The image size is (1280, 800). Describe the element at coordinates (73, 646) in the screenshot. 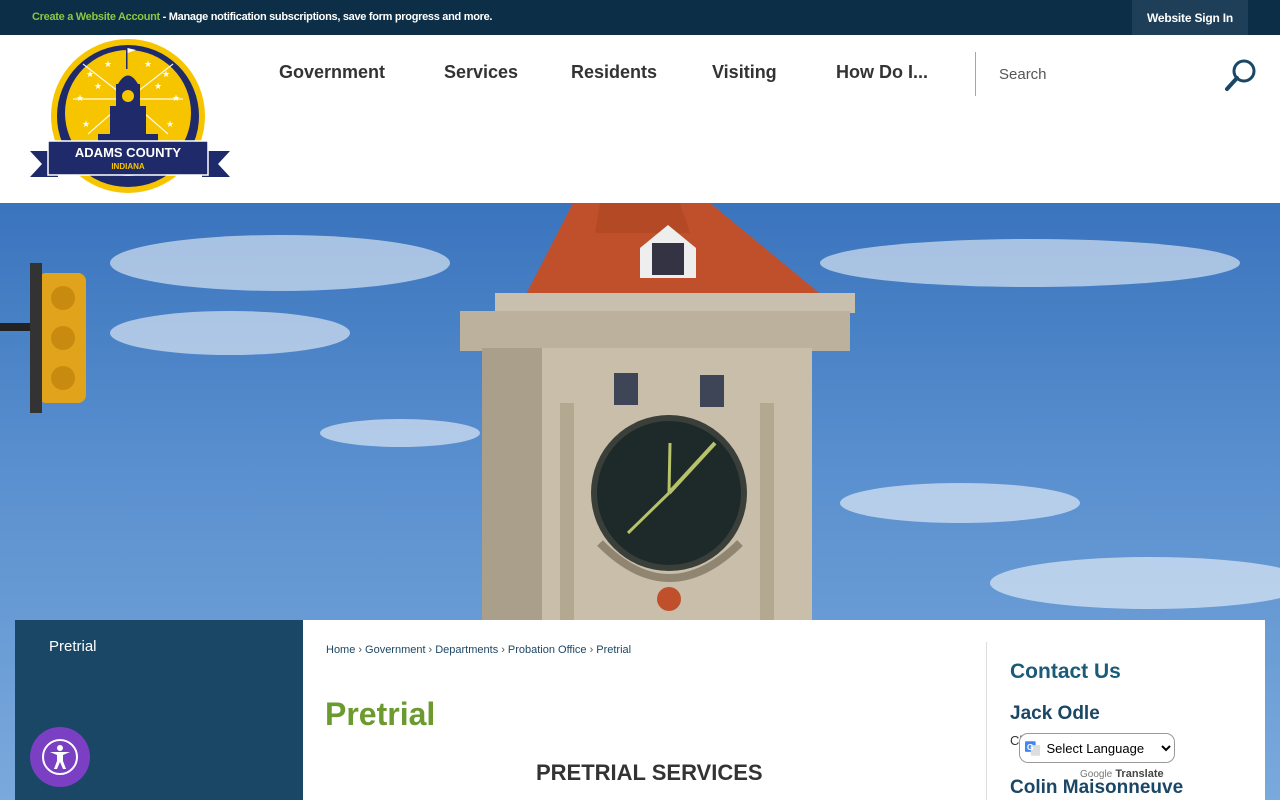

I see `sidebar-item-pretrial: Pretrial` at that location.